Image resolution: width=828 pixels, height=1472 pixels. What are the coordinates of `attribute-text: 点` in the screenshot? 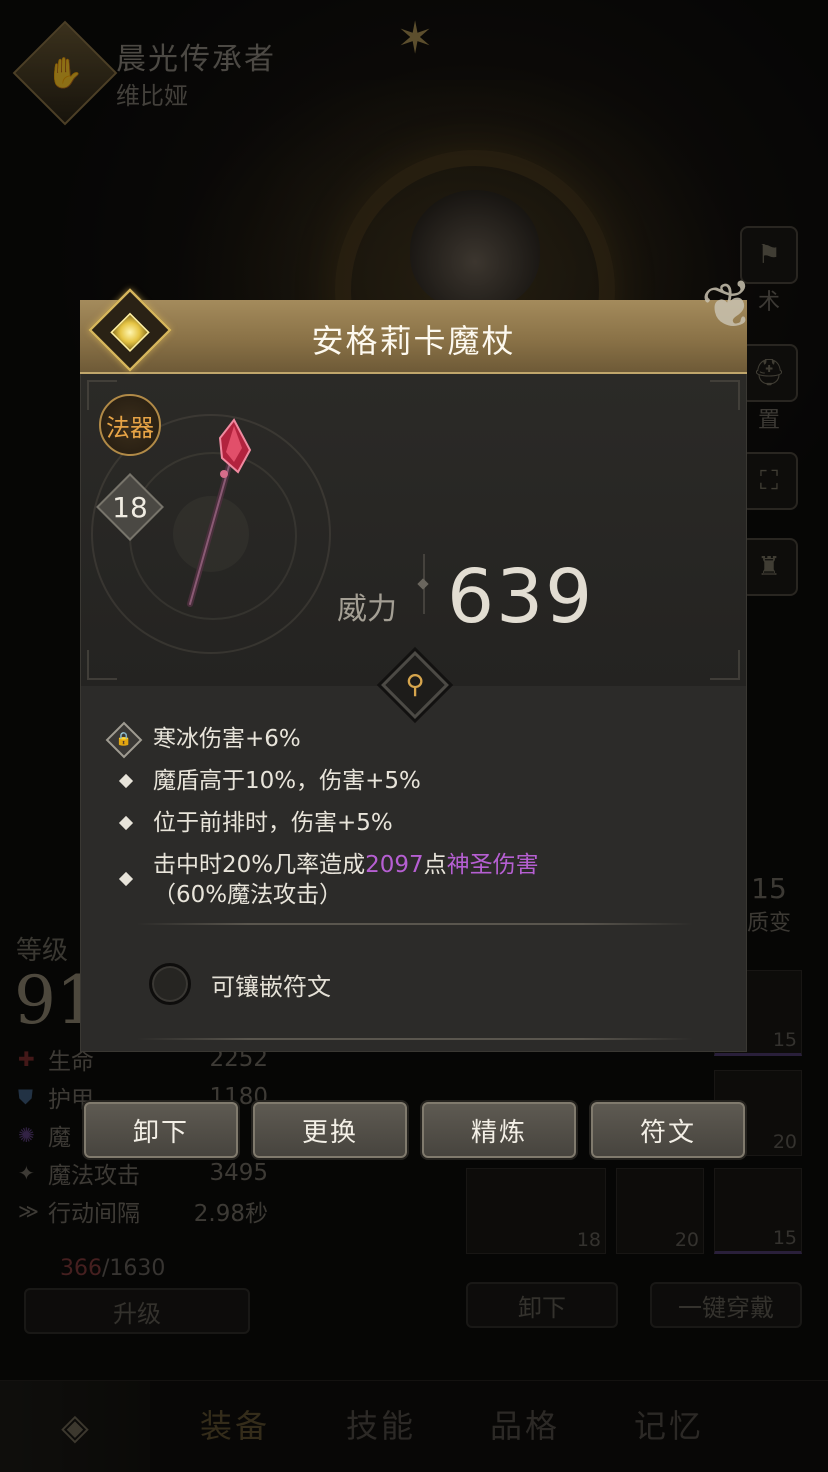 It's located at (435, 865).